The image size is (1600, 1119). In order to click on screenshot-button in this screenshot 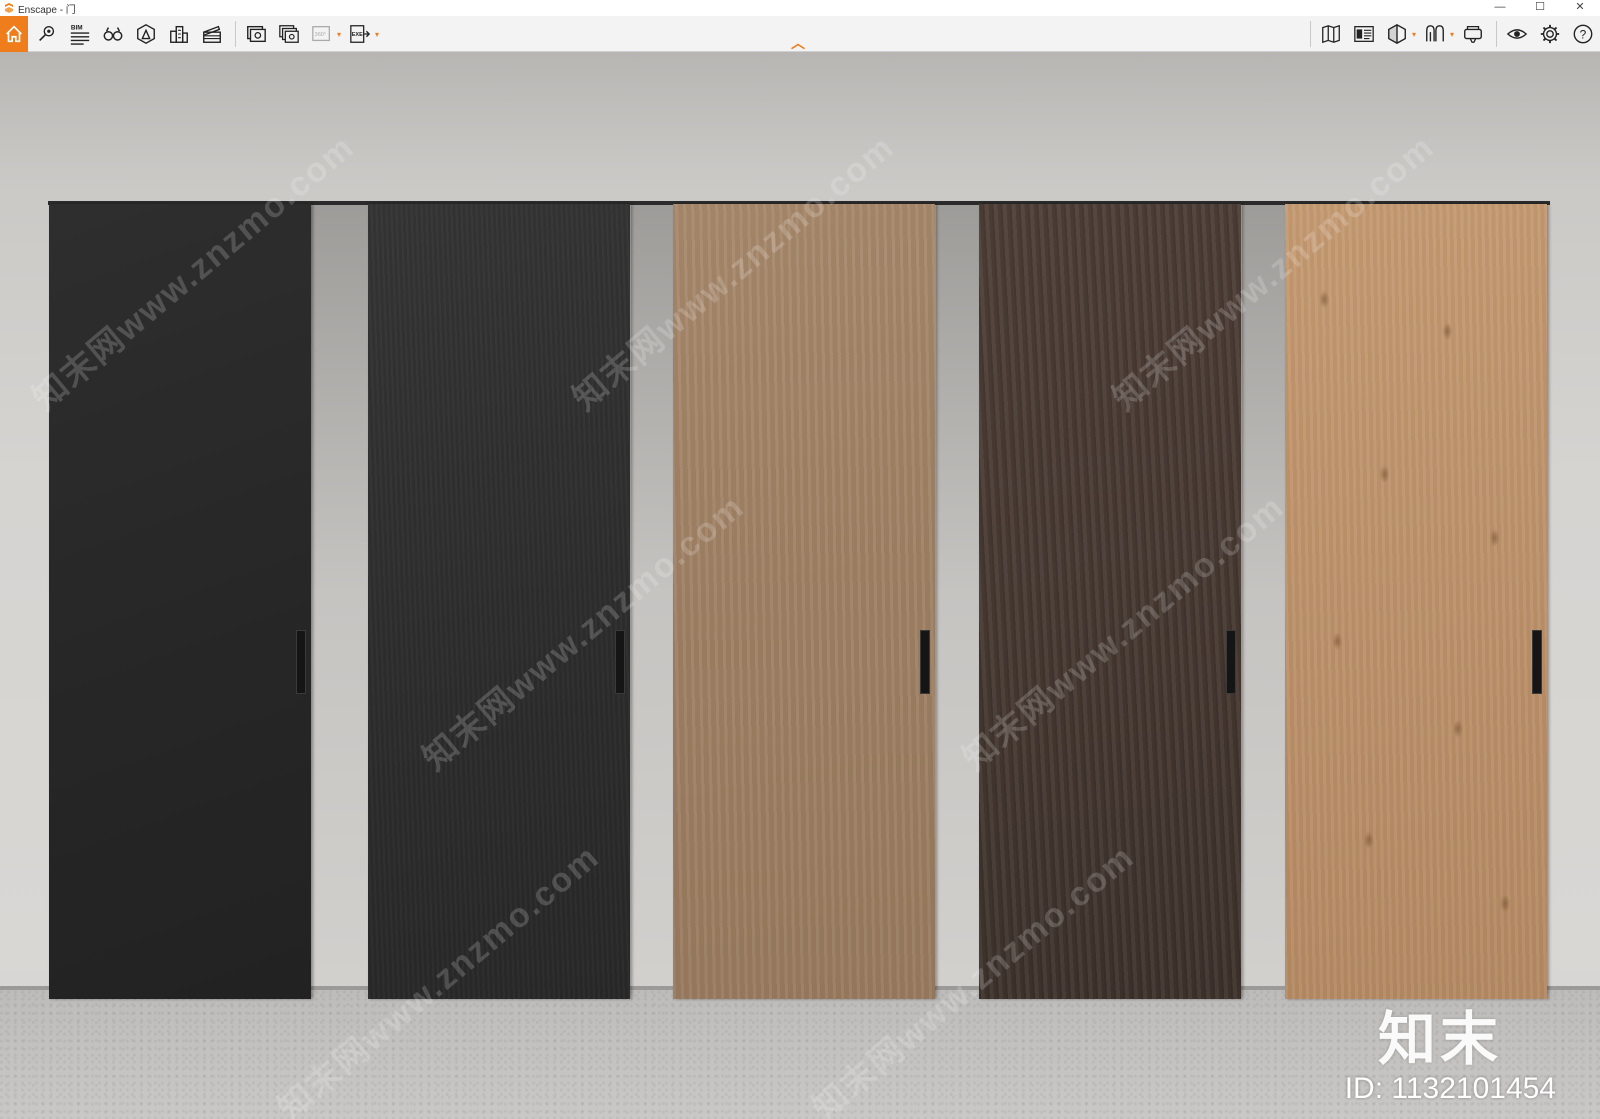, I will do `click(256, 34)`.